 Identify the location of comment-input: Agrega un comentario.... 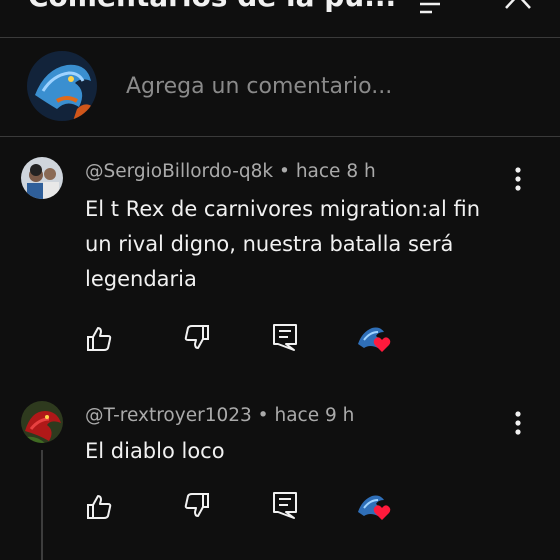
(259, 86).